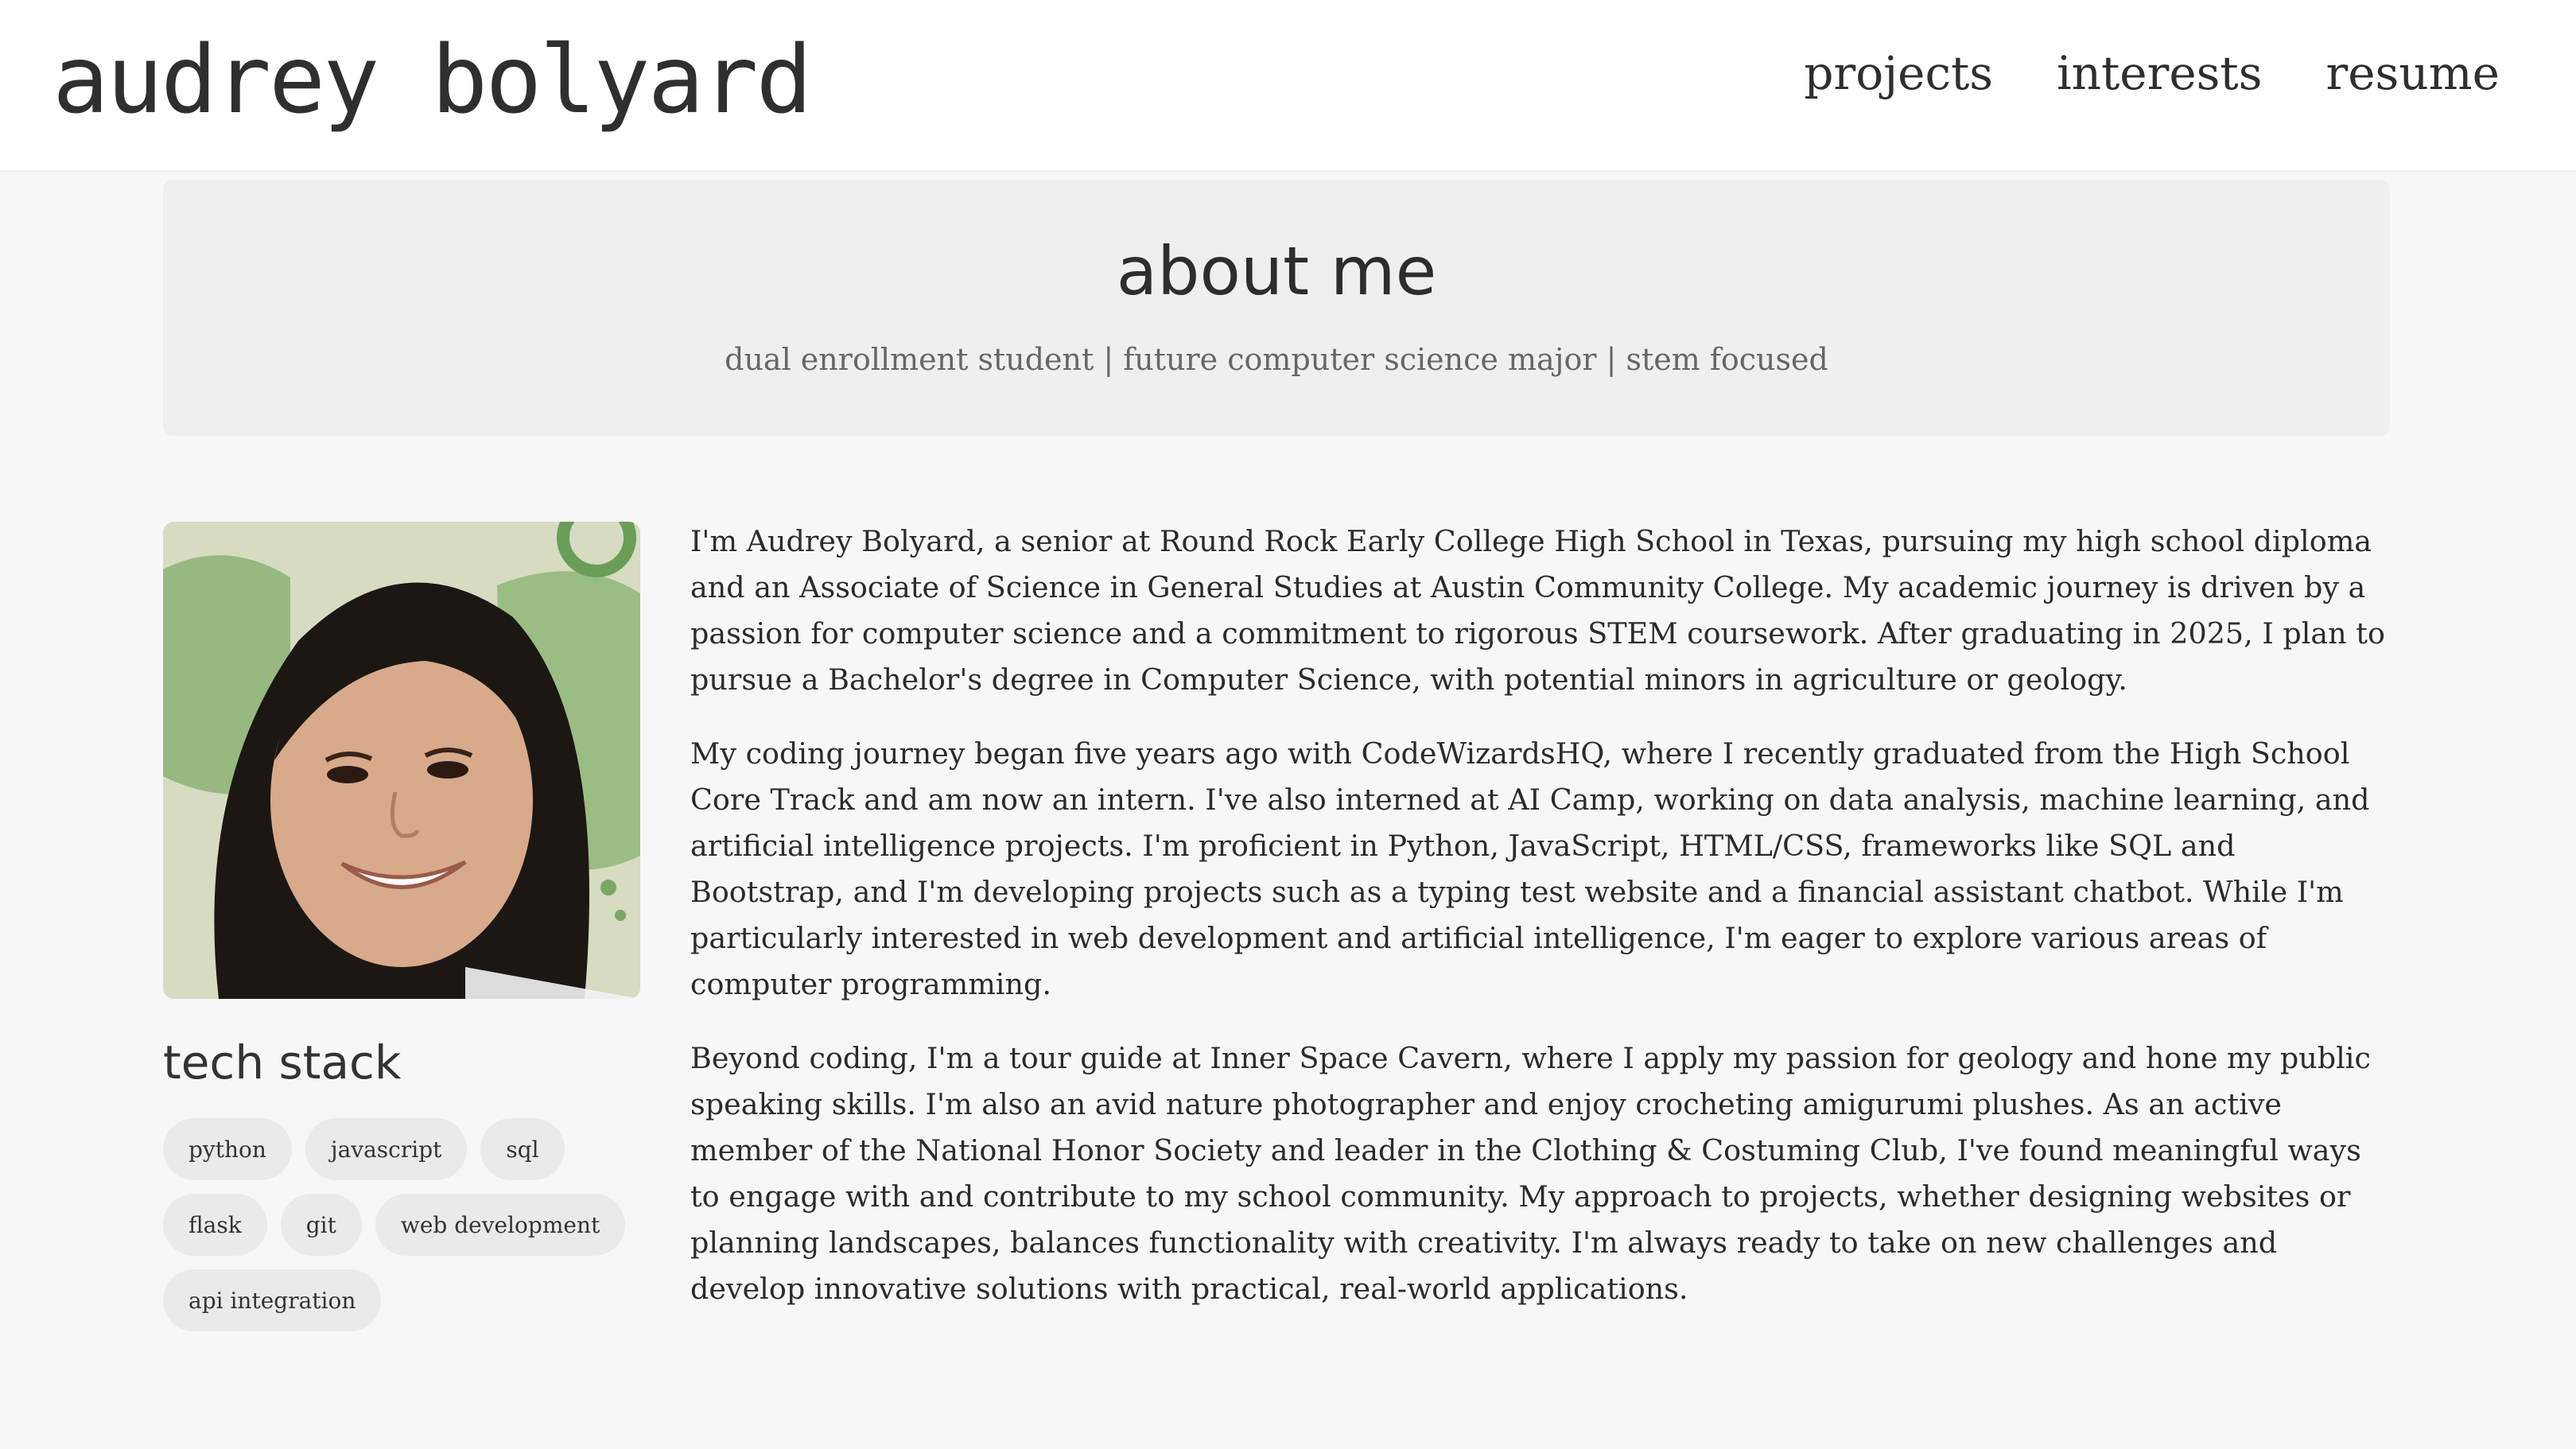 This screenshot has height=1449, width=2576. I want to click on tech-chip-git: git, so click(321, 1225).